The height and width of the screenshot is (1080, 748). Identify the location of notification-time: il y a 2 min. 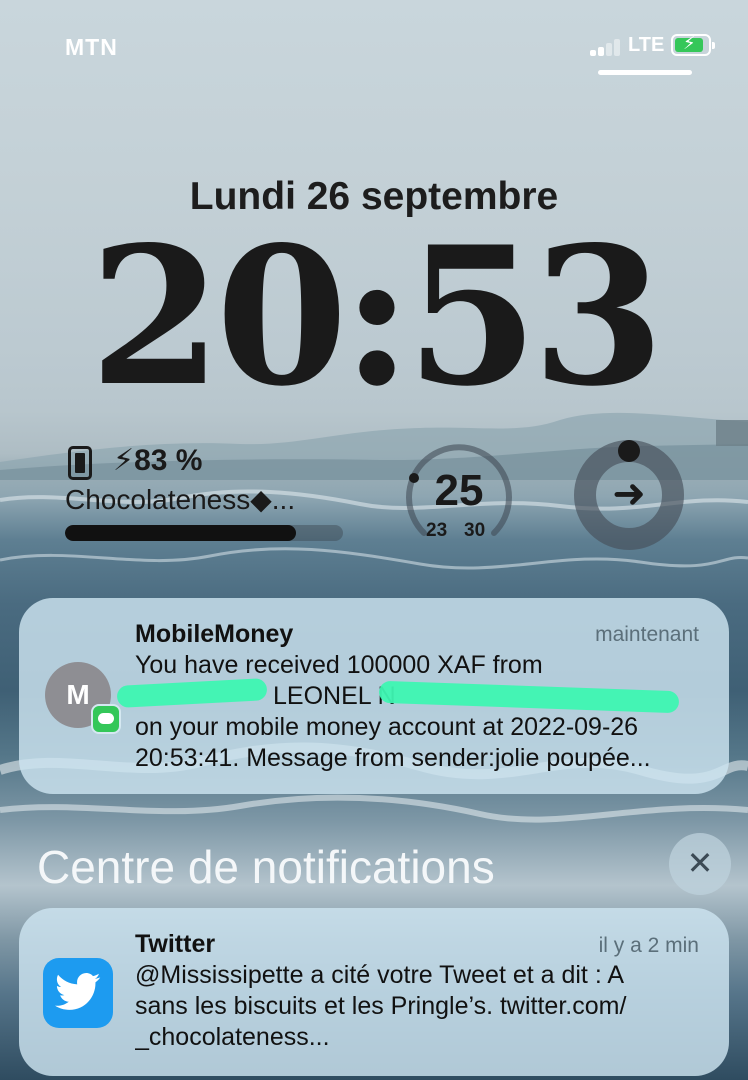
(648, 945).